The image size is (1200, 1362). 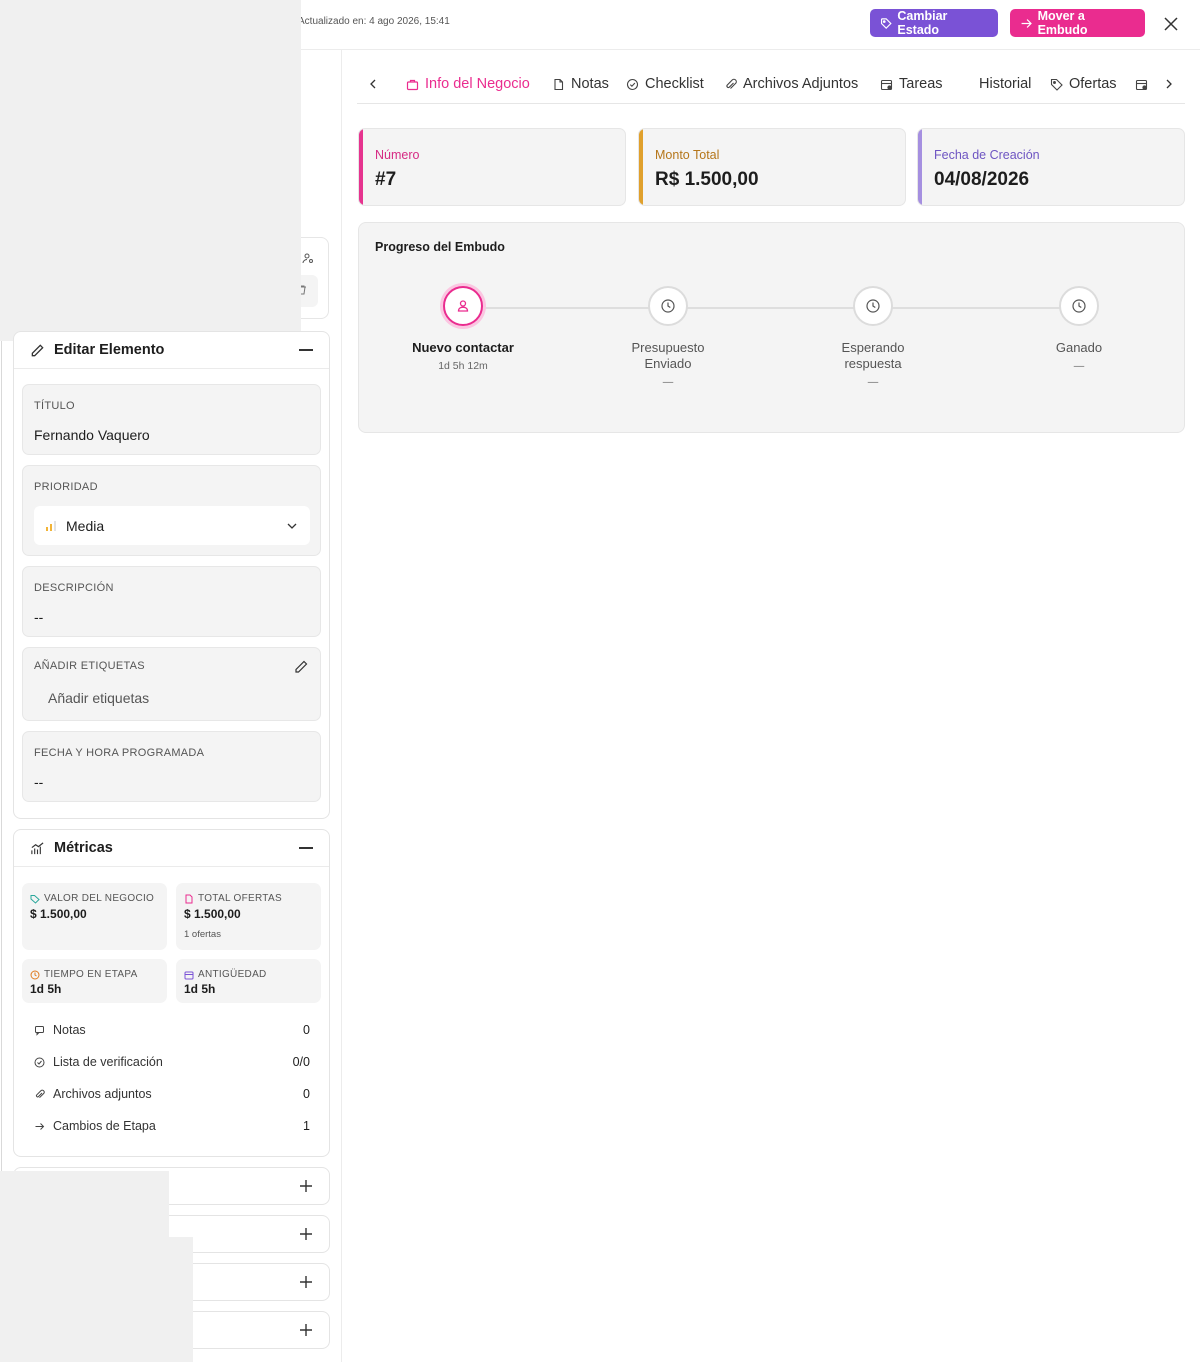 I want to click on move-funnel-label: Mover a Embudo, so click(x=1062, y=23).